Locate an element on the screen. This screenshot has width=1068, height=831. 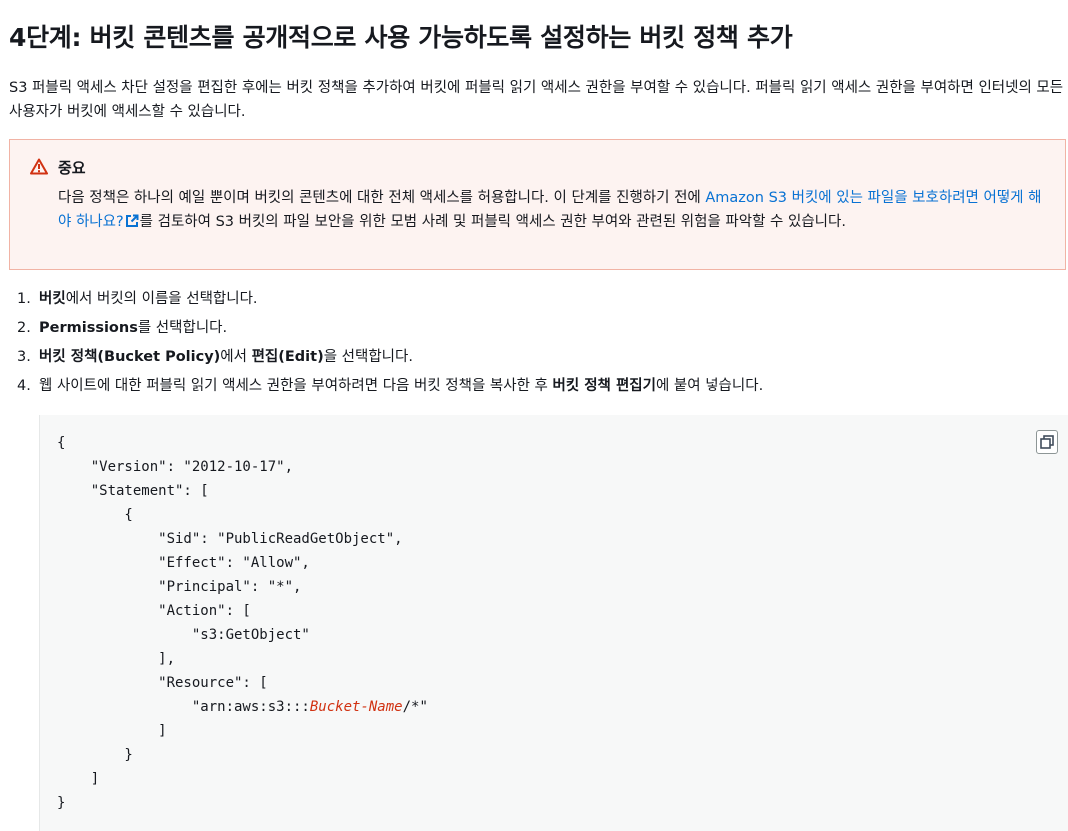
external-link-icon is located at coordinates (132, 224).